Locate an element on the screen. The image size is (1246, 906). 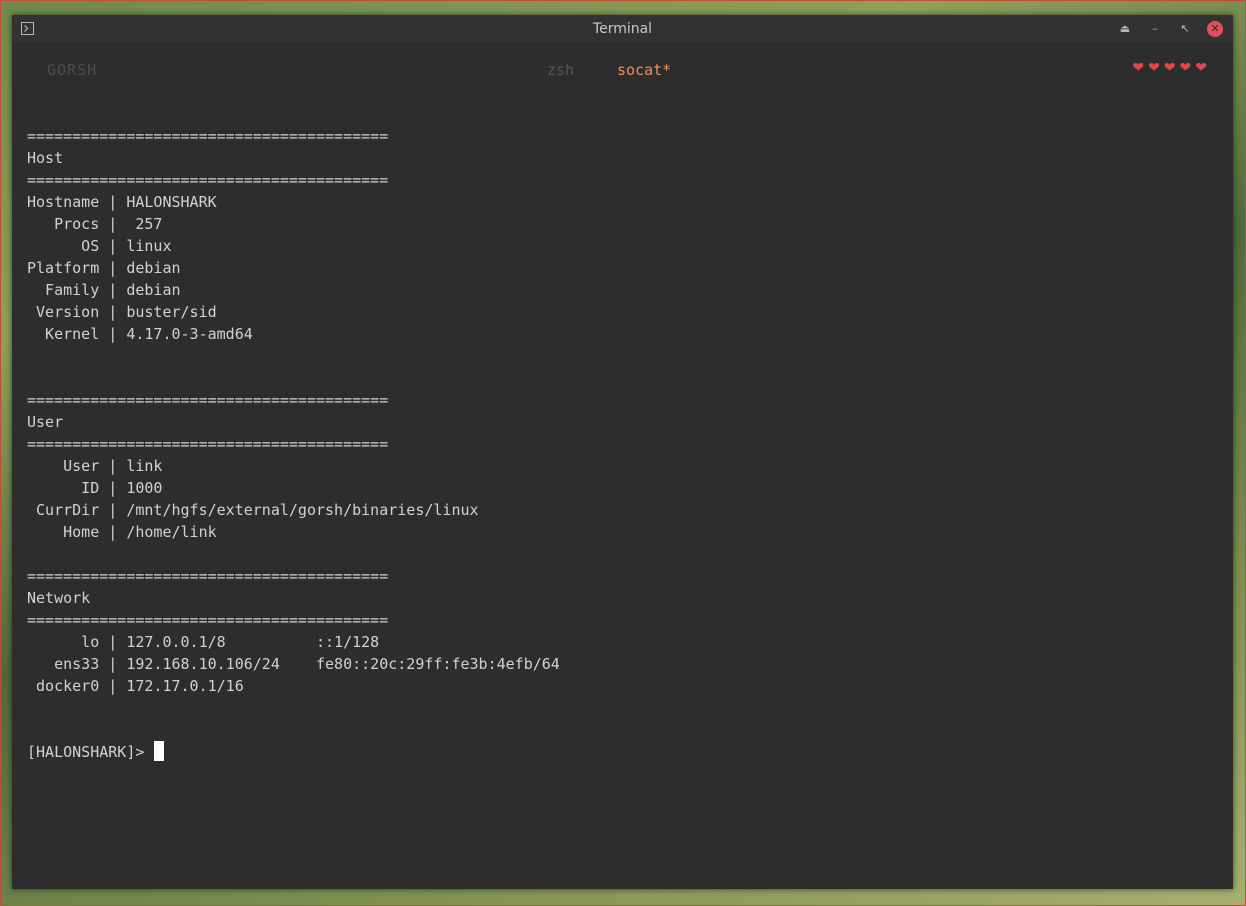
section-heading-user: User is located at coordinates (45, 422).